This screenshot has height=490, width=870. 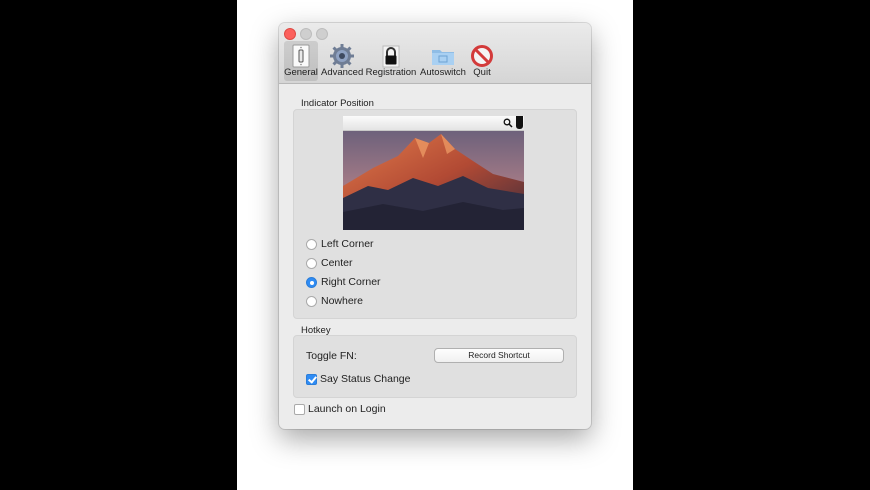 I want to click on padlock-icon, so click(x=391, y=56).